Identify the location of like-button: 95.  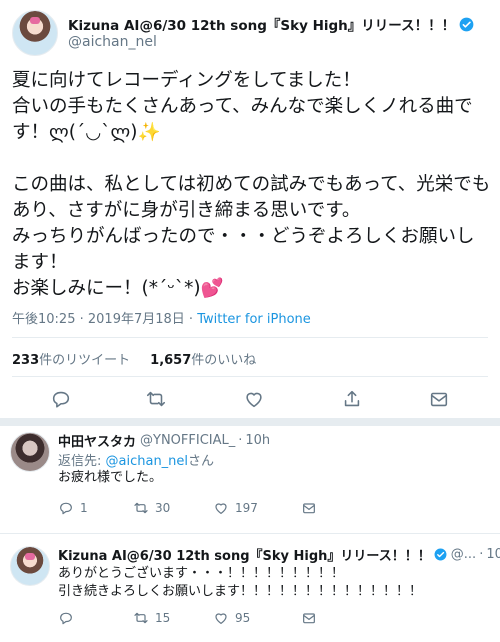
(231, 618).